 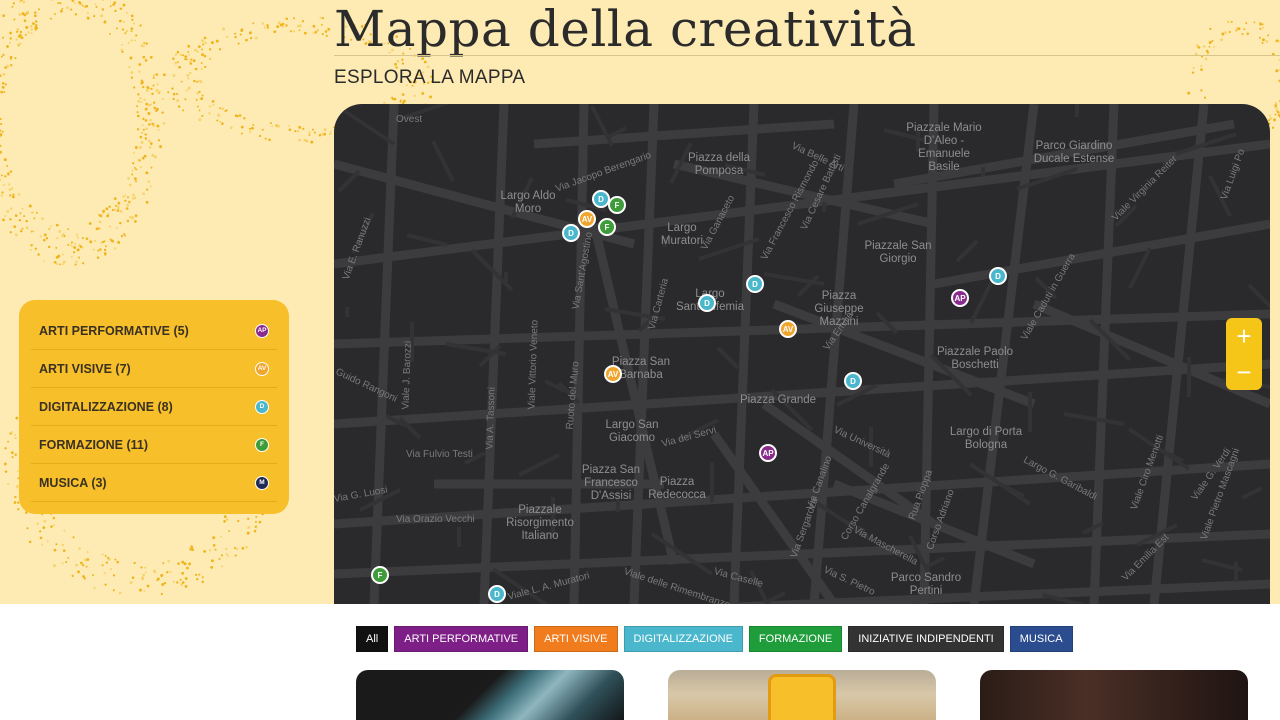 What do you see at coordinates (986, 438) in the screenshot?
I see `map-place-label: Largo di Porta Bologna` at bounding box center [986, 438].